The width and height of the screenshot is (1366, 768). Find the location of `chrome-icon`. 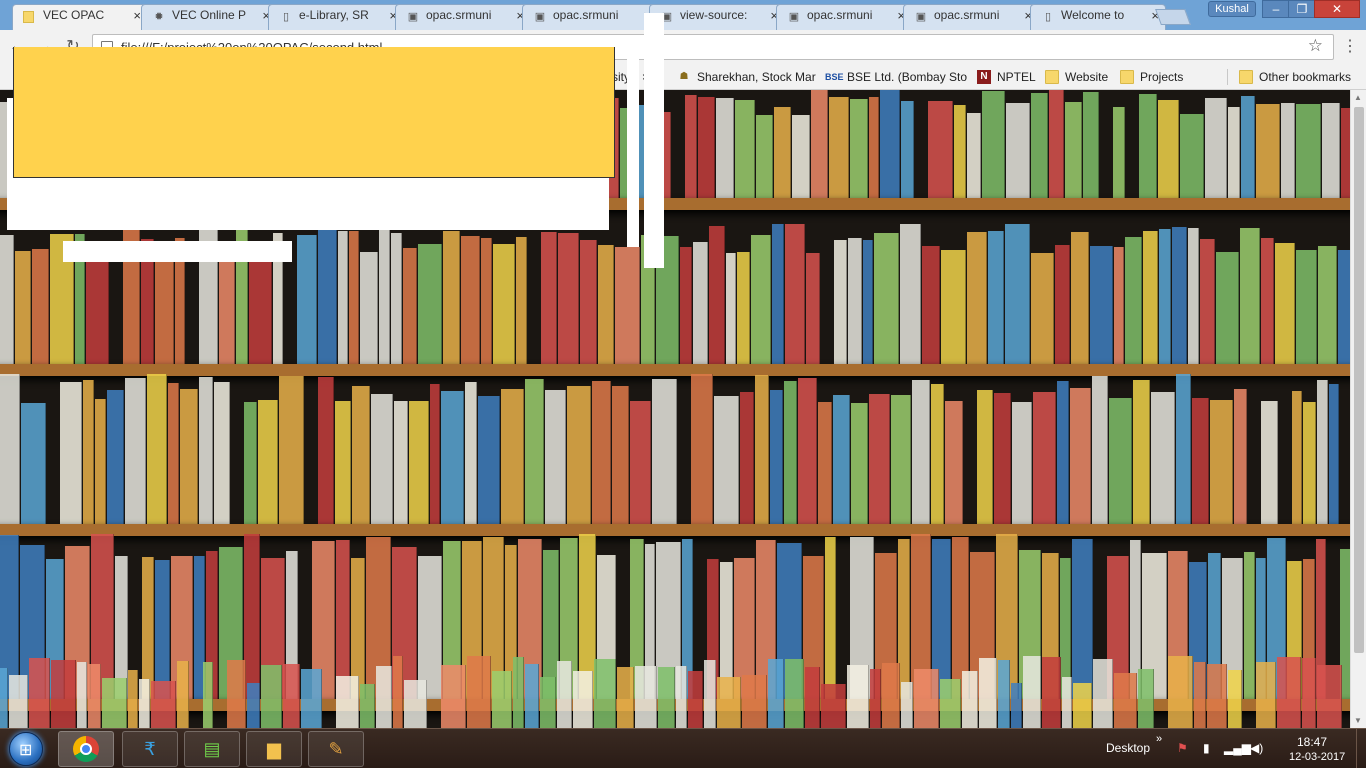

chrome-icon is located at coordinates (86, 749).